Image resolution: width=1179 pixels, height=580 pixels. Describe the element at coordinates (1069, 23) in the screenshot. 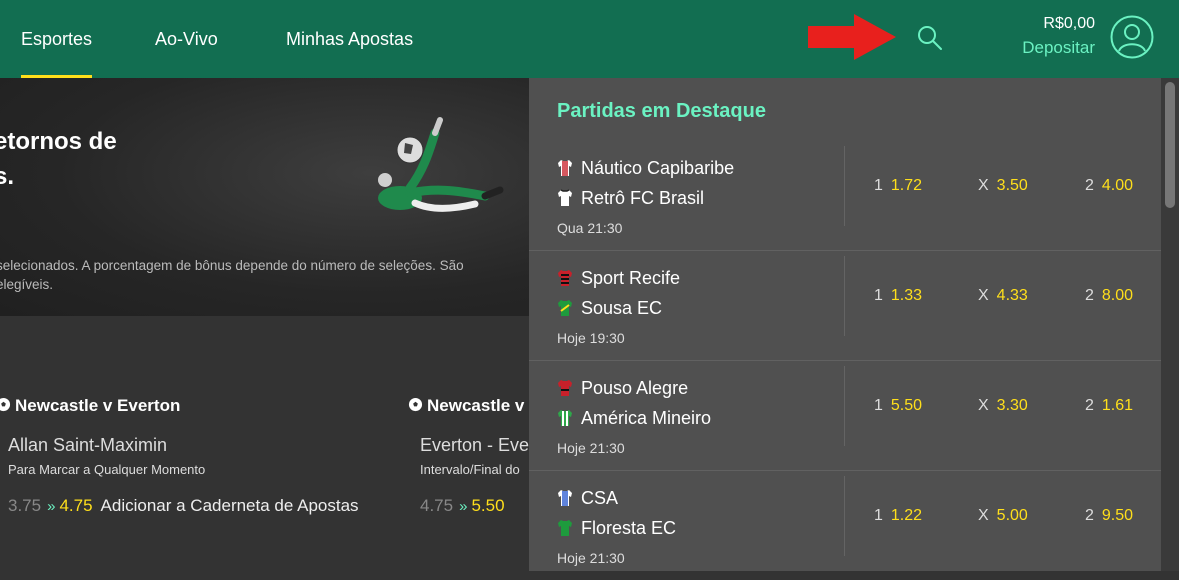

I see `account-balance: R$0,00` at that location.